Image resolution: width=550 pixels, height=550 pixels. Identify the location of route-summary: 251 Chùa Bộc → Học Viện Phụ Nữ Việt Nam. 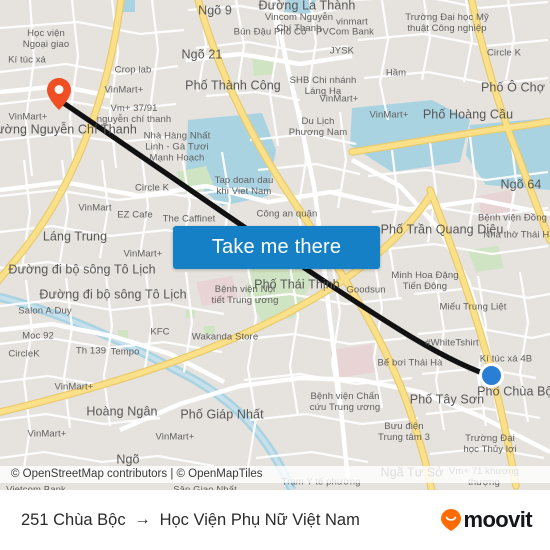
(190, 520).